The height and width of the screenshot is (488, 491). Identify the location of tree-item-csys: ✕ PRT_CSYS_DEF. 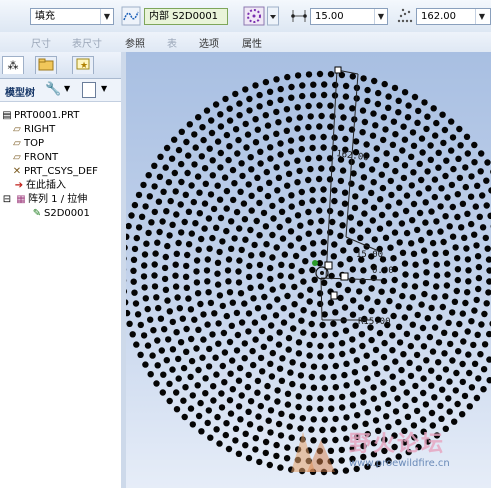
(54, 172).